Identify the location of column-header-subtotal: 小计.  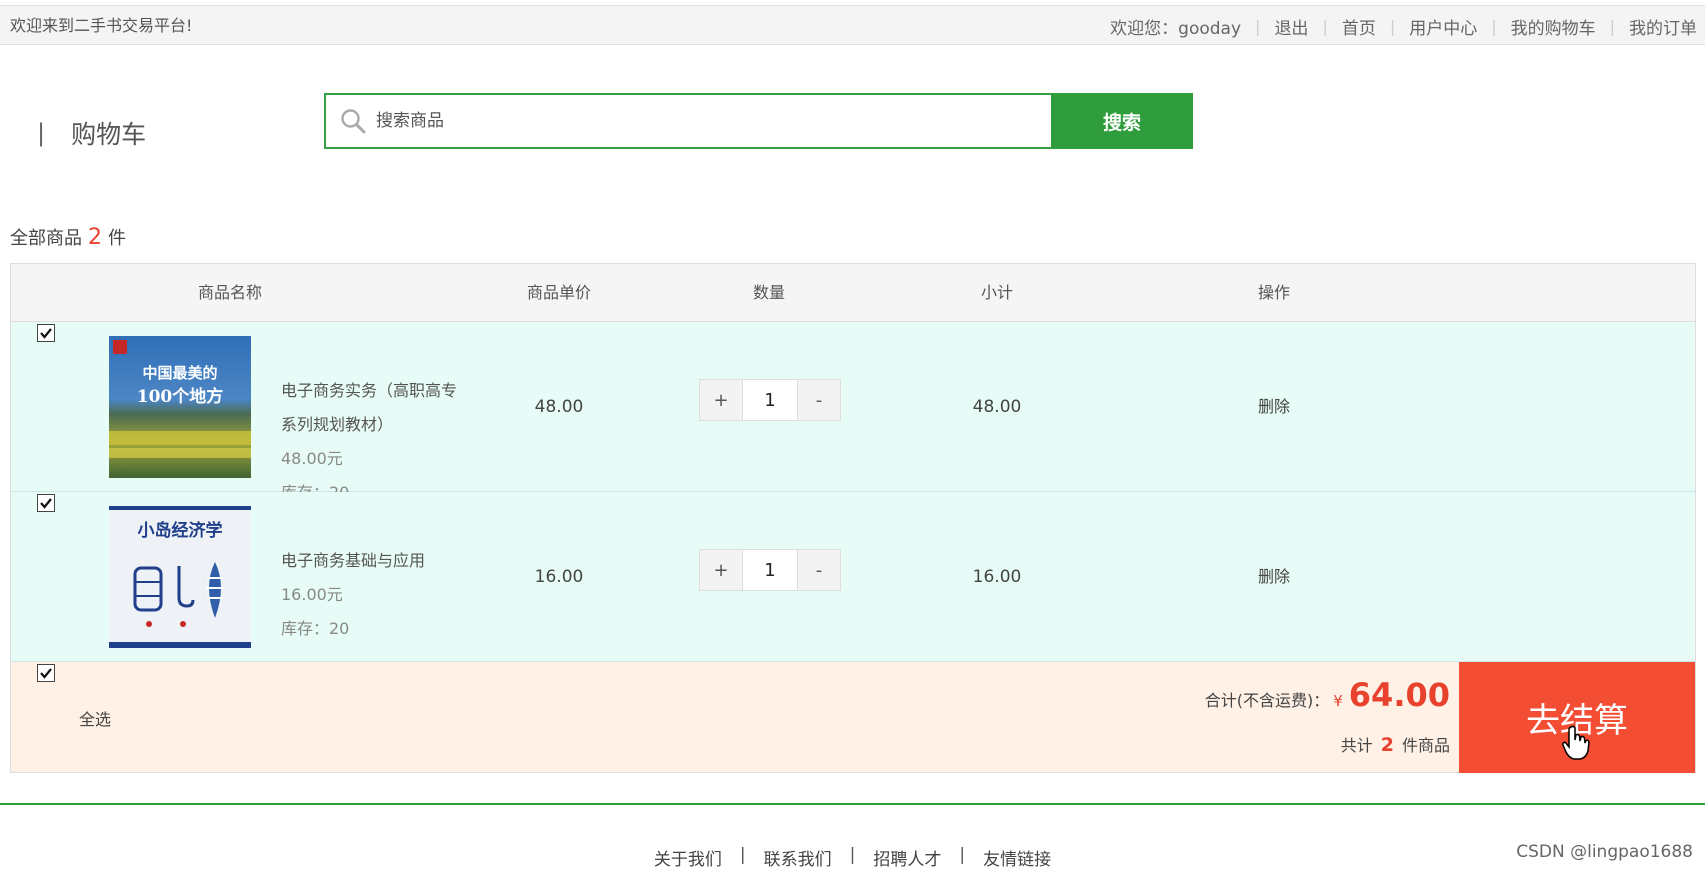
(997, 292).